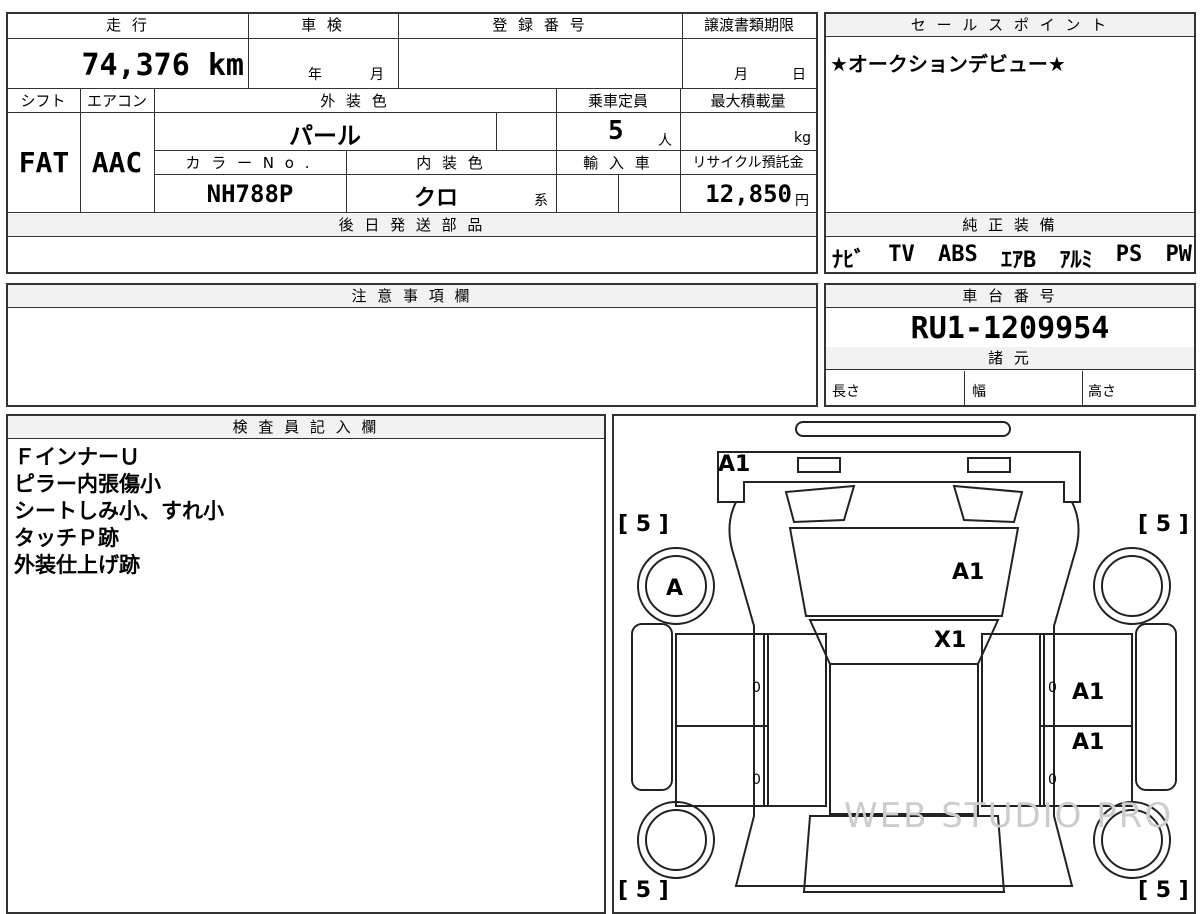 The height and width of the screenshot is (914, 1200). Describe the element at coordinates (1010, 296) in the screenshot. I see `chassis-label: 車 台 番 号` at that location.